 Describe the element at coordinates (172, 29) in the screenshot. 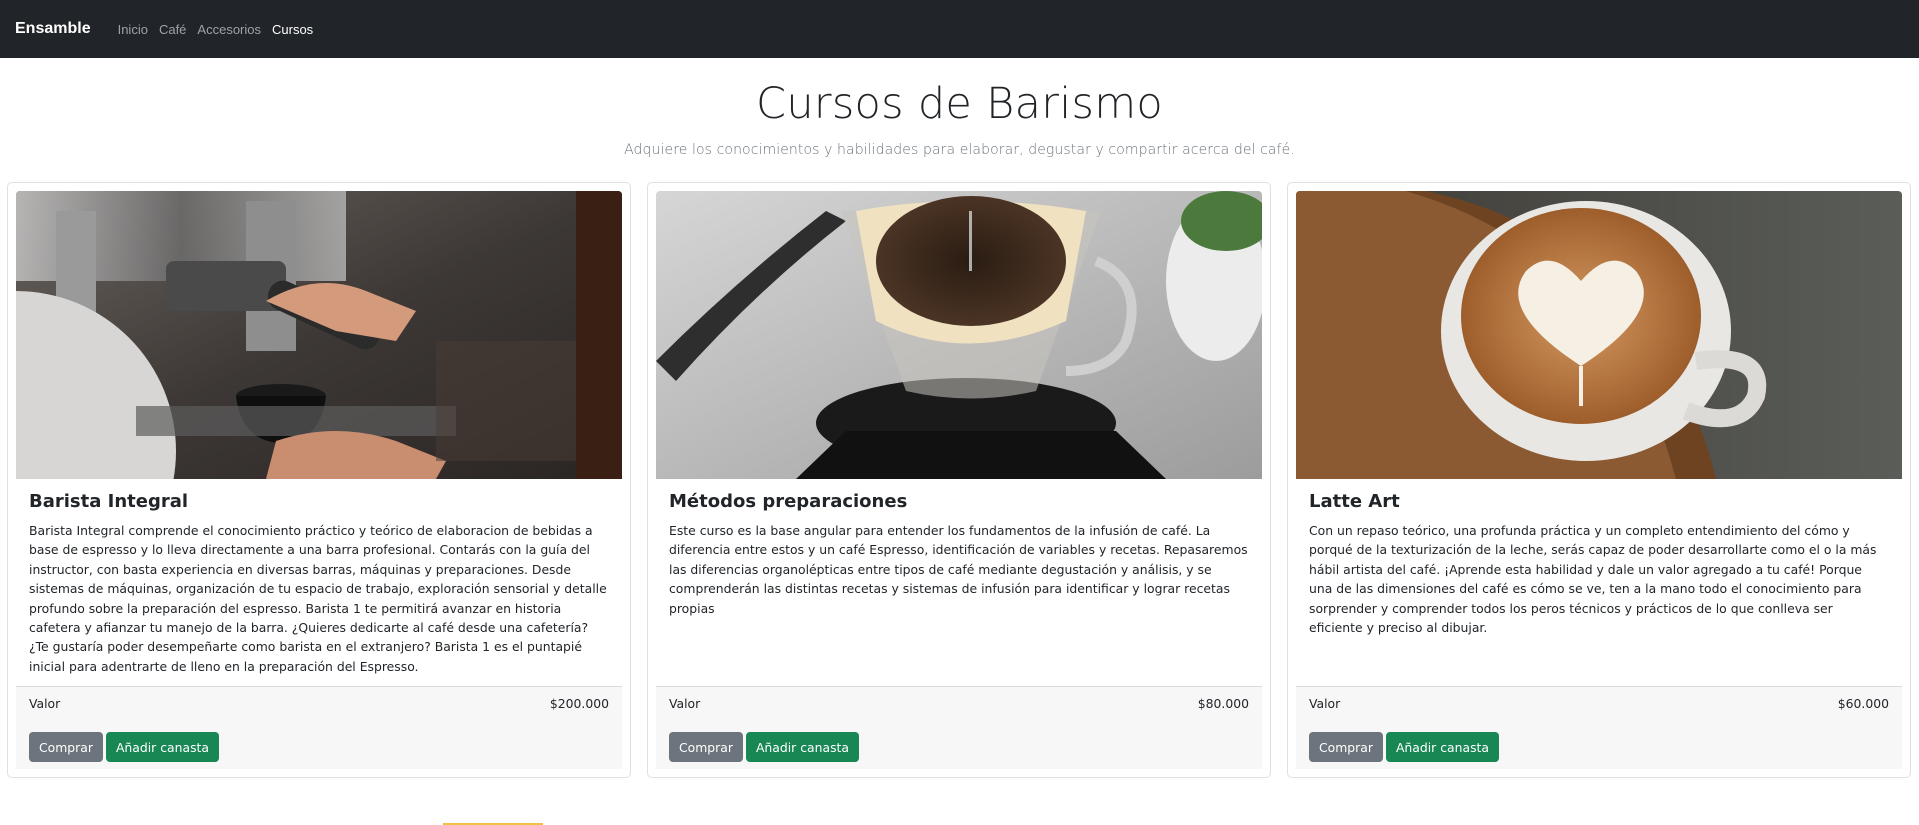

I see `nav-link-cafe: Café` at that location.